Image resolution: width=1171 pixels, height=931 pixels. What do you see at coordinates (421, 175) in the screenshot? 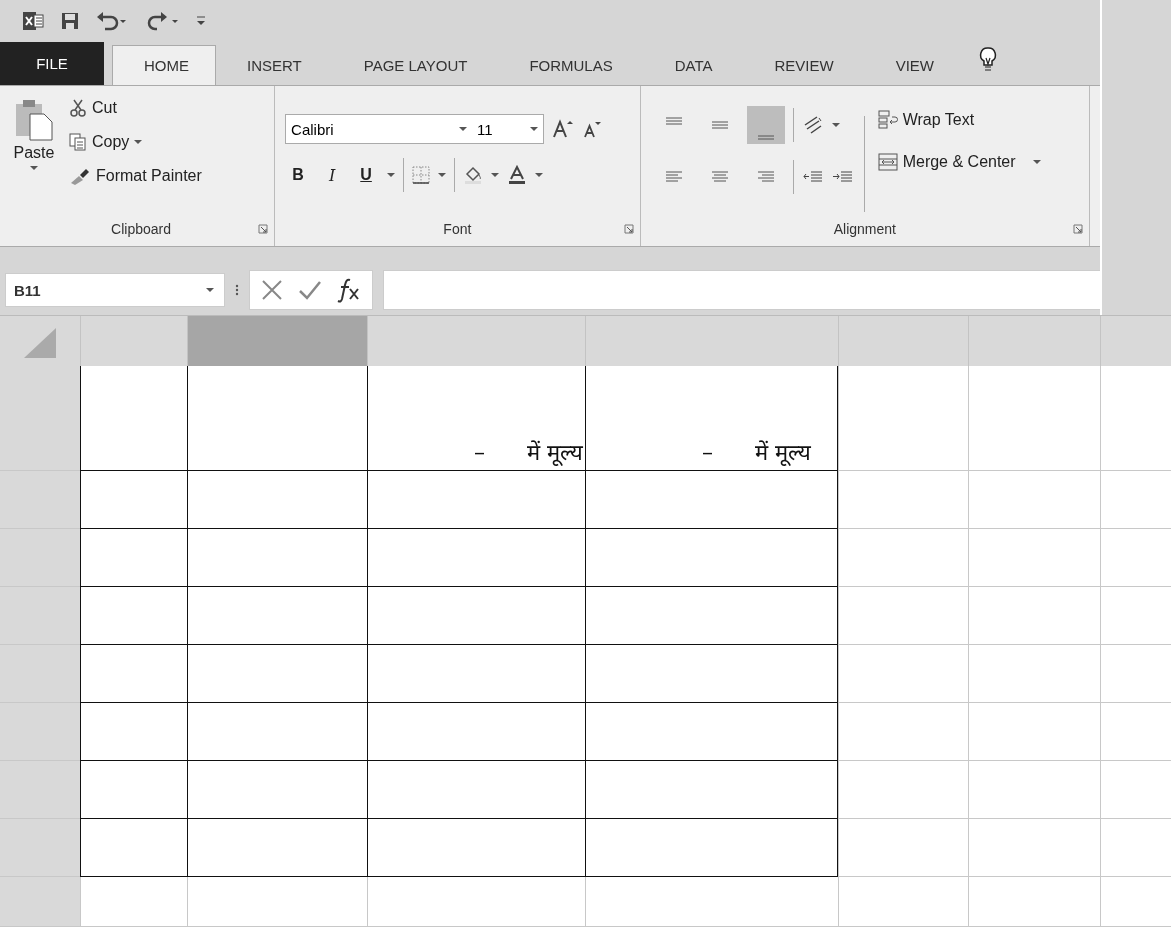
I see `borders-icon` at bounding box center [421, 175].